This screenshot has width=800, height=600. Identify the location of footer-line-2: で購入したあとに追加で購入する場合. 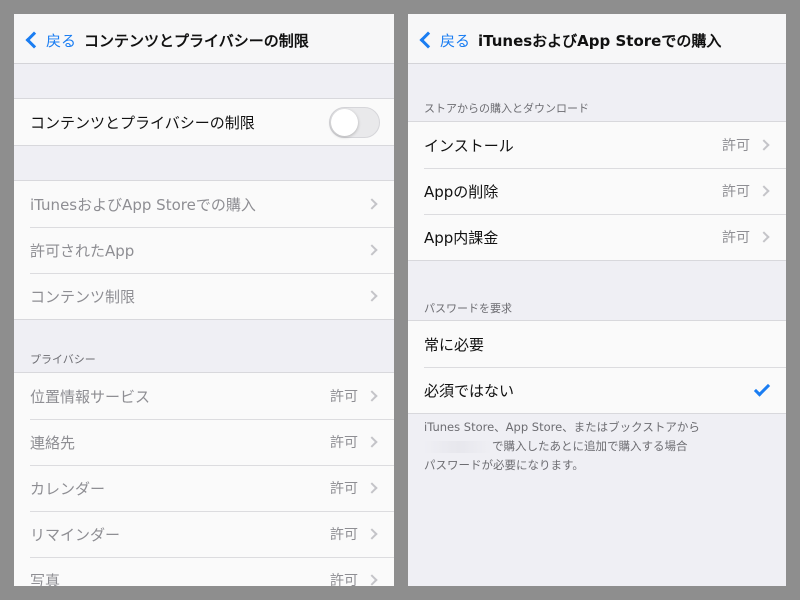
(597, 446).